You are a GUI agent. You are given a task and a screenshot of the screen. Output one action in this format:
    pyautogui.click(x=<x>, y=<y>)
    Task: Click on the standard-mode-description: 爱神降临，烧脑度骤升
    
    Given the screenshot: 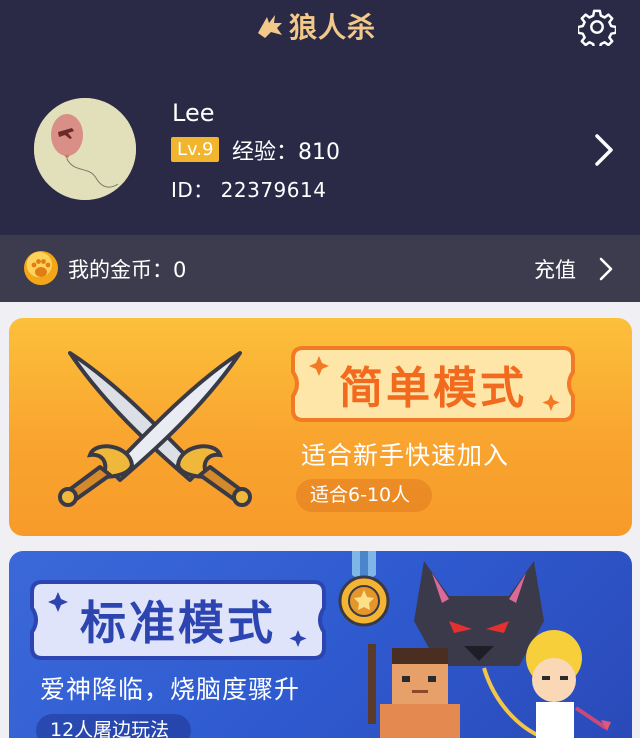 What is the action you would take?
    pyautogui.click(x=170, y=689)
    